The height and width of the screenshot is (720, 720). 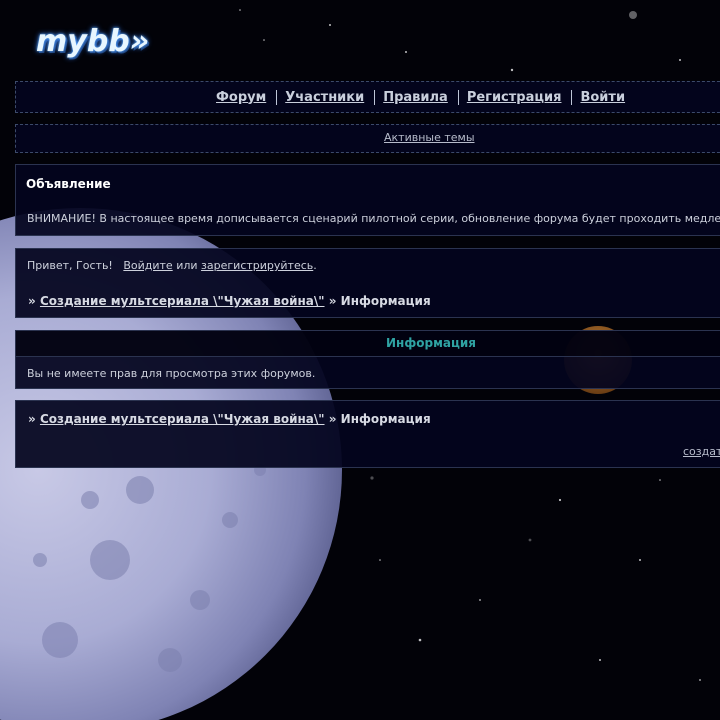 I want to click on mybb-logo: mybb», so click(x=101, y=42).